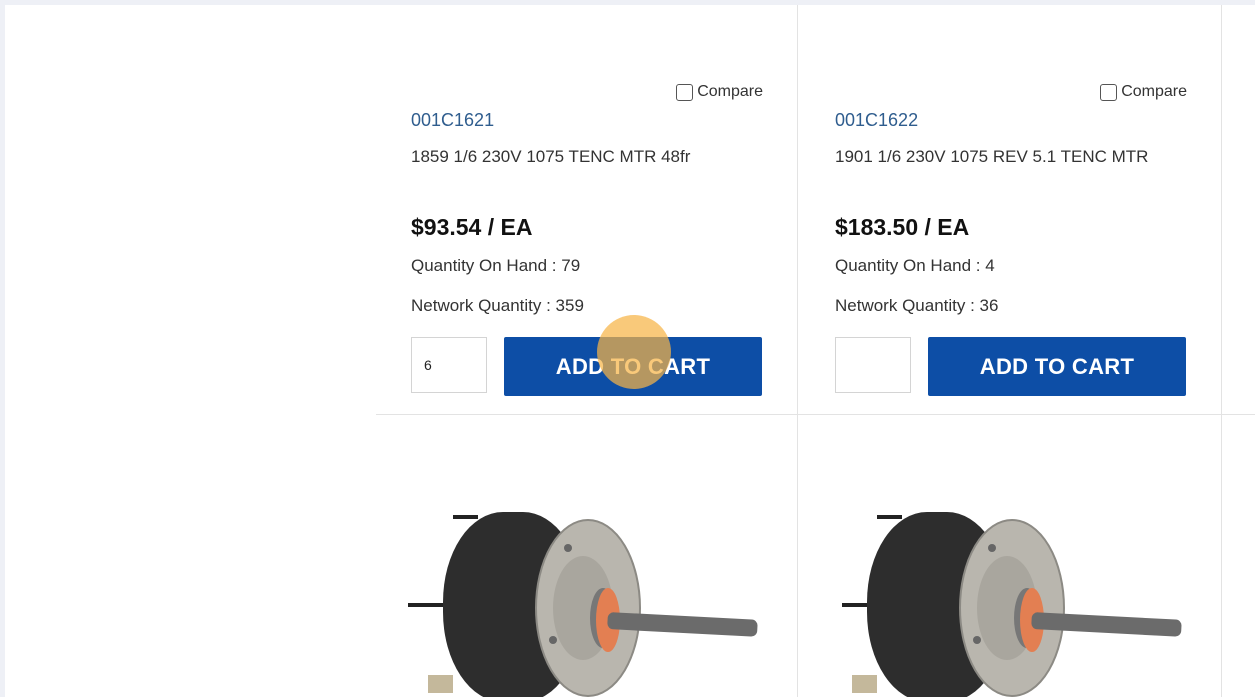  Describe the element at coordinates (902, 227) in the screenshot. I see `product-price: $183.50 / EA` at that location.